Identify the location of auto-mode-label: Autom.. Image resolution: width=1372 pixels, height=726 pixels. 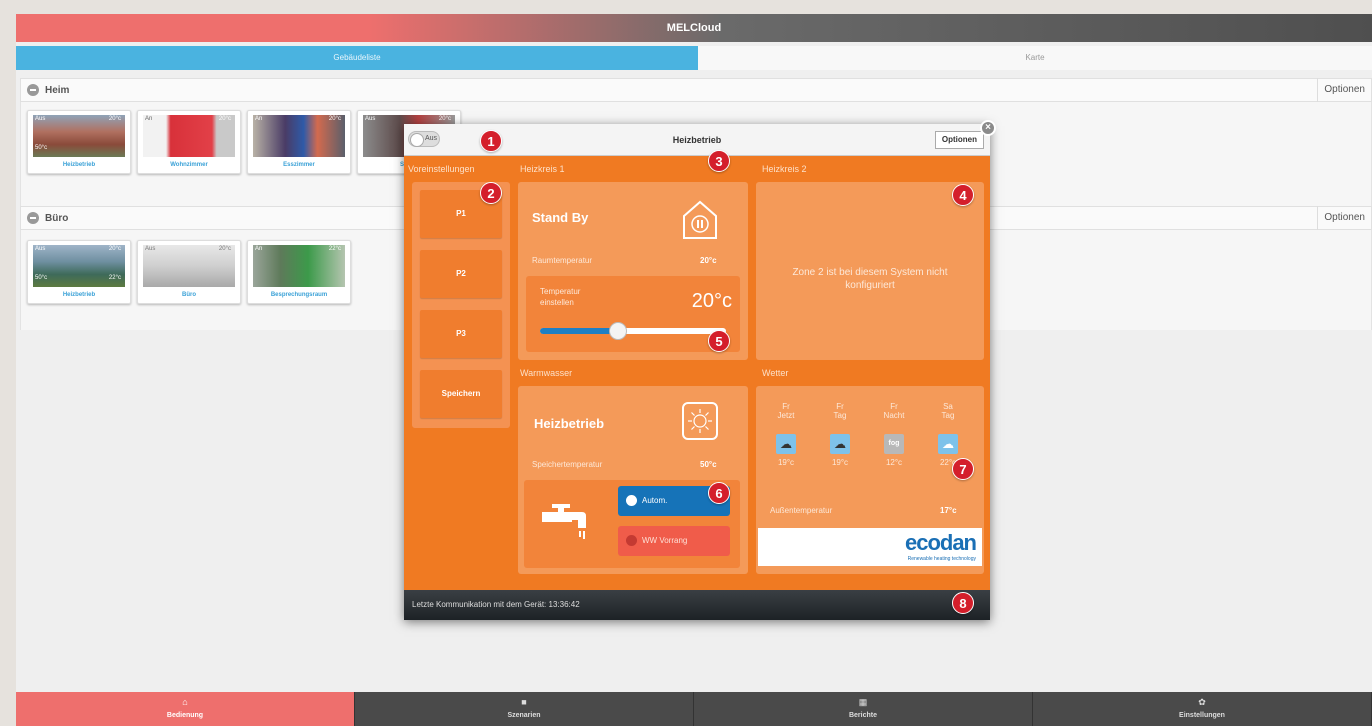
(655, 500).